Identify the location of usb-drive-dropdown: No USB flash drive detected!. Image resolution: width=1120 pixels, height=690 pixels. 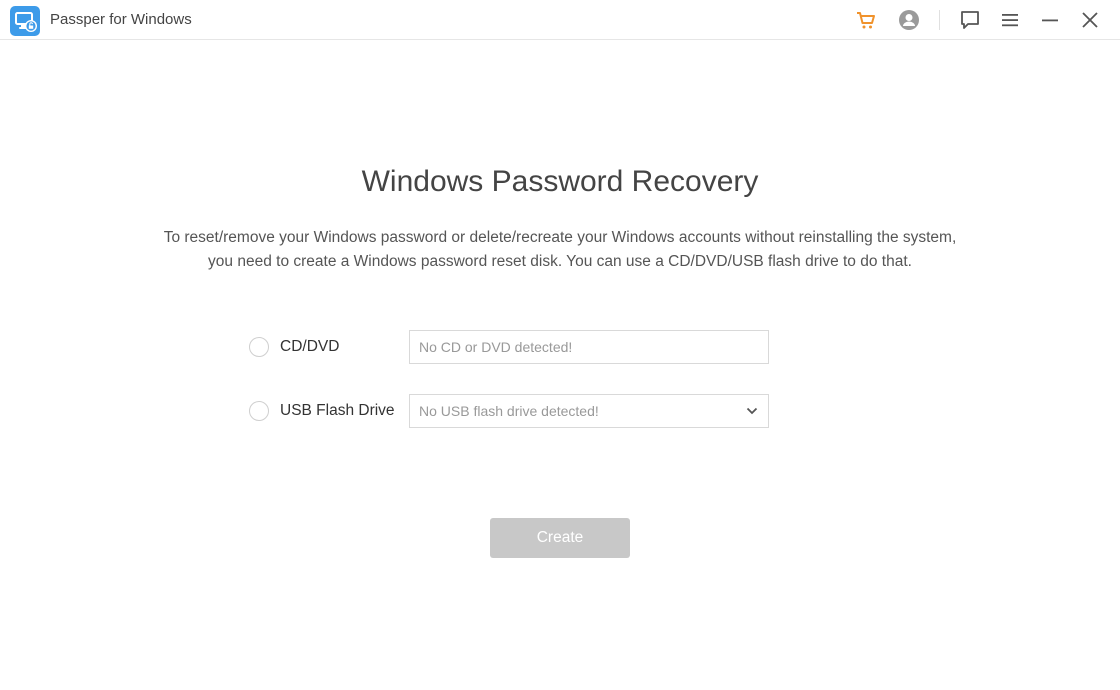
(589, 411).